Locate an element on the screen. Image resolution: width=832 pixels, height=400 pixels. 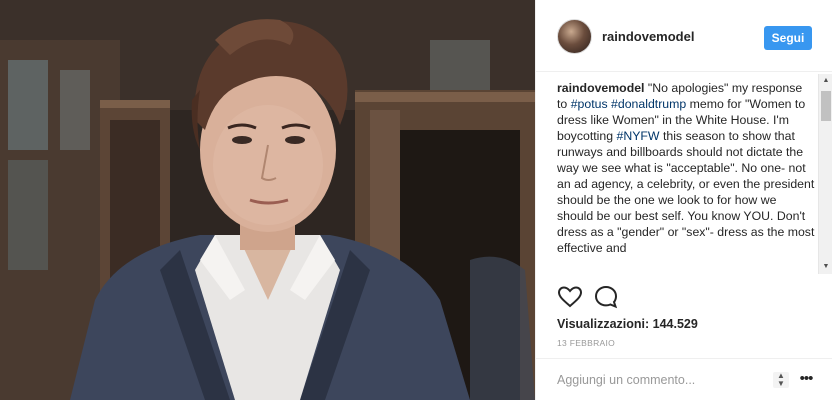
hashtag-link: #donaldtrump is located at coordinates (648, 104).